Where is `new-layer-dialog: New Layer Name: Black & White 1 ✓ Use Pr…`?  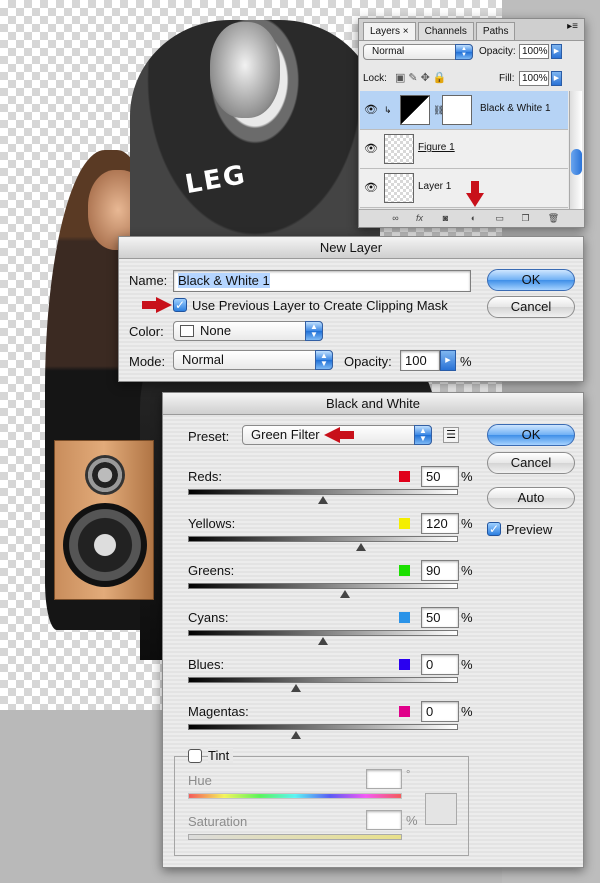 new-layer-dialog: New Layer Name: Black & White 1 ✓ Use Pr… is located at coordinates (351, 309).